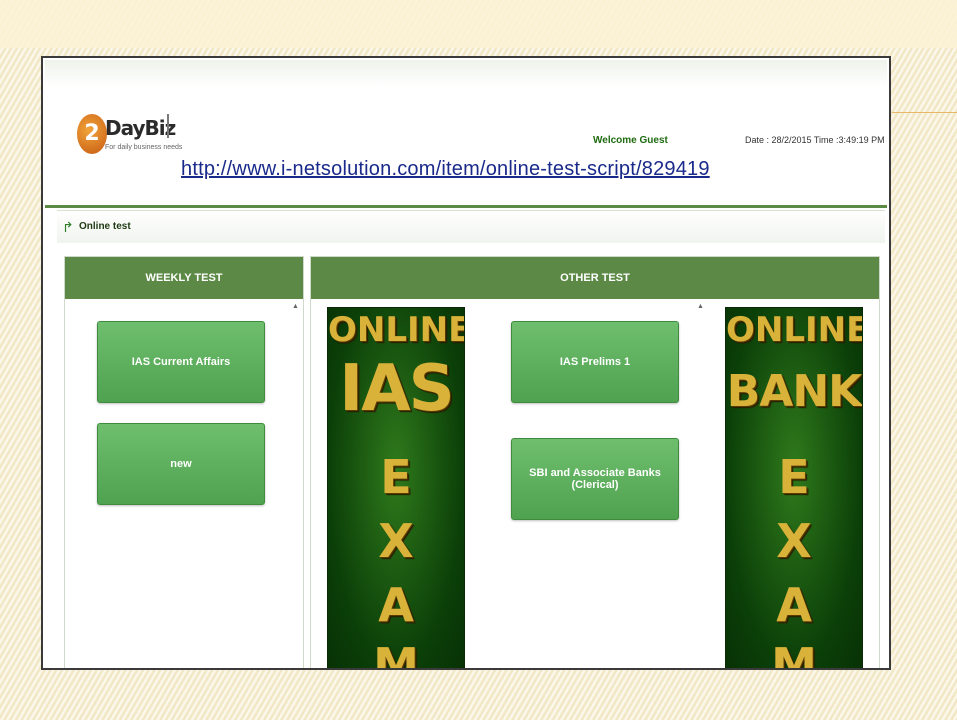 The image size is (957, 720). I want to click on banner-line2: BANK, so click(794, 391).